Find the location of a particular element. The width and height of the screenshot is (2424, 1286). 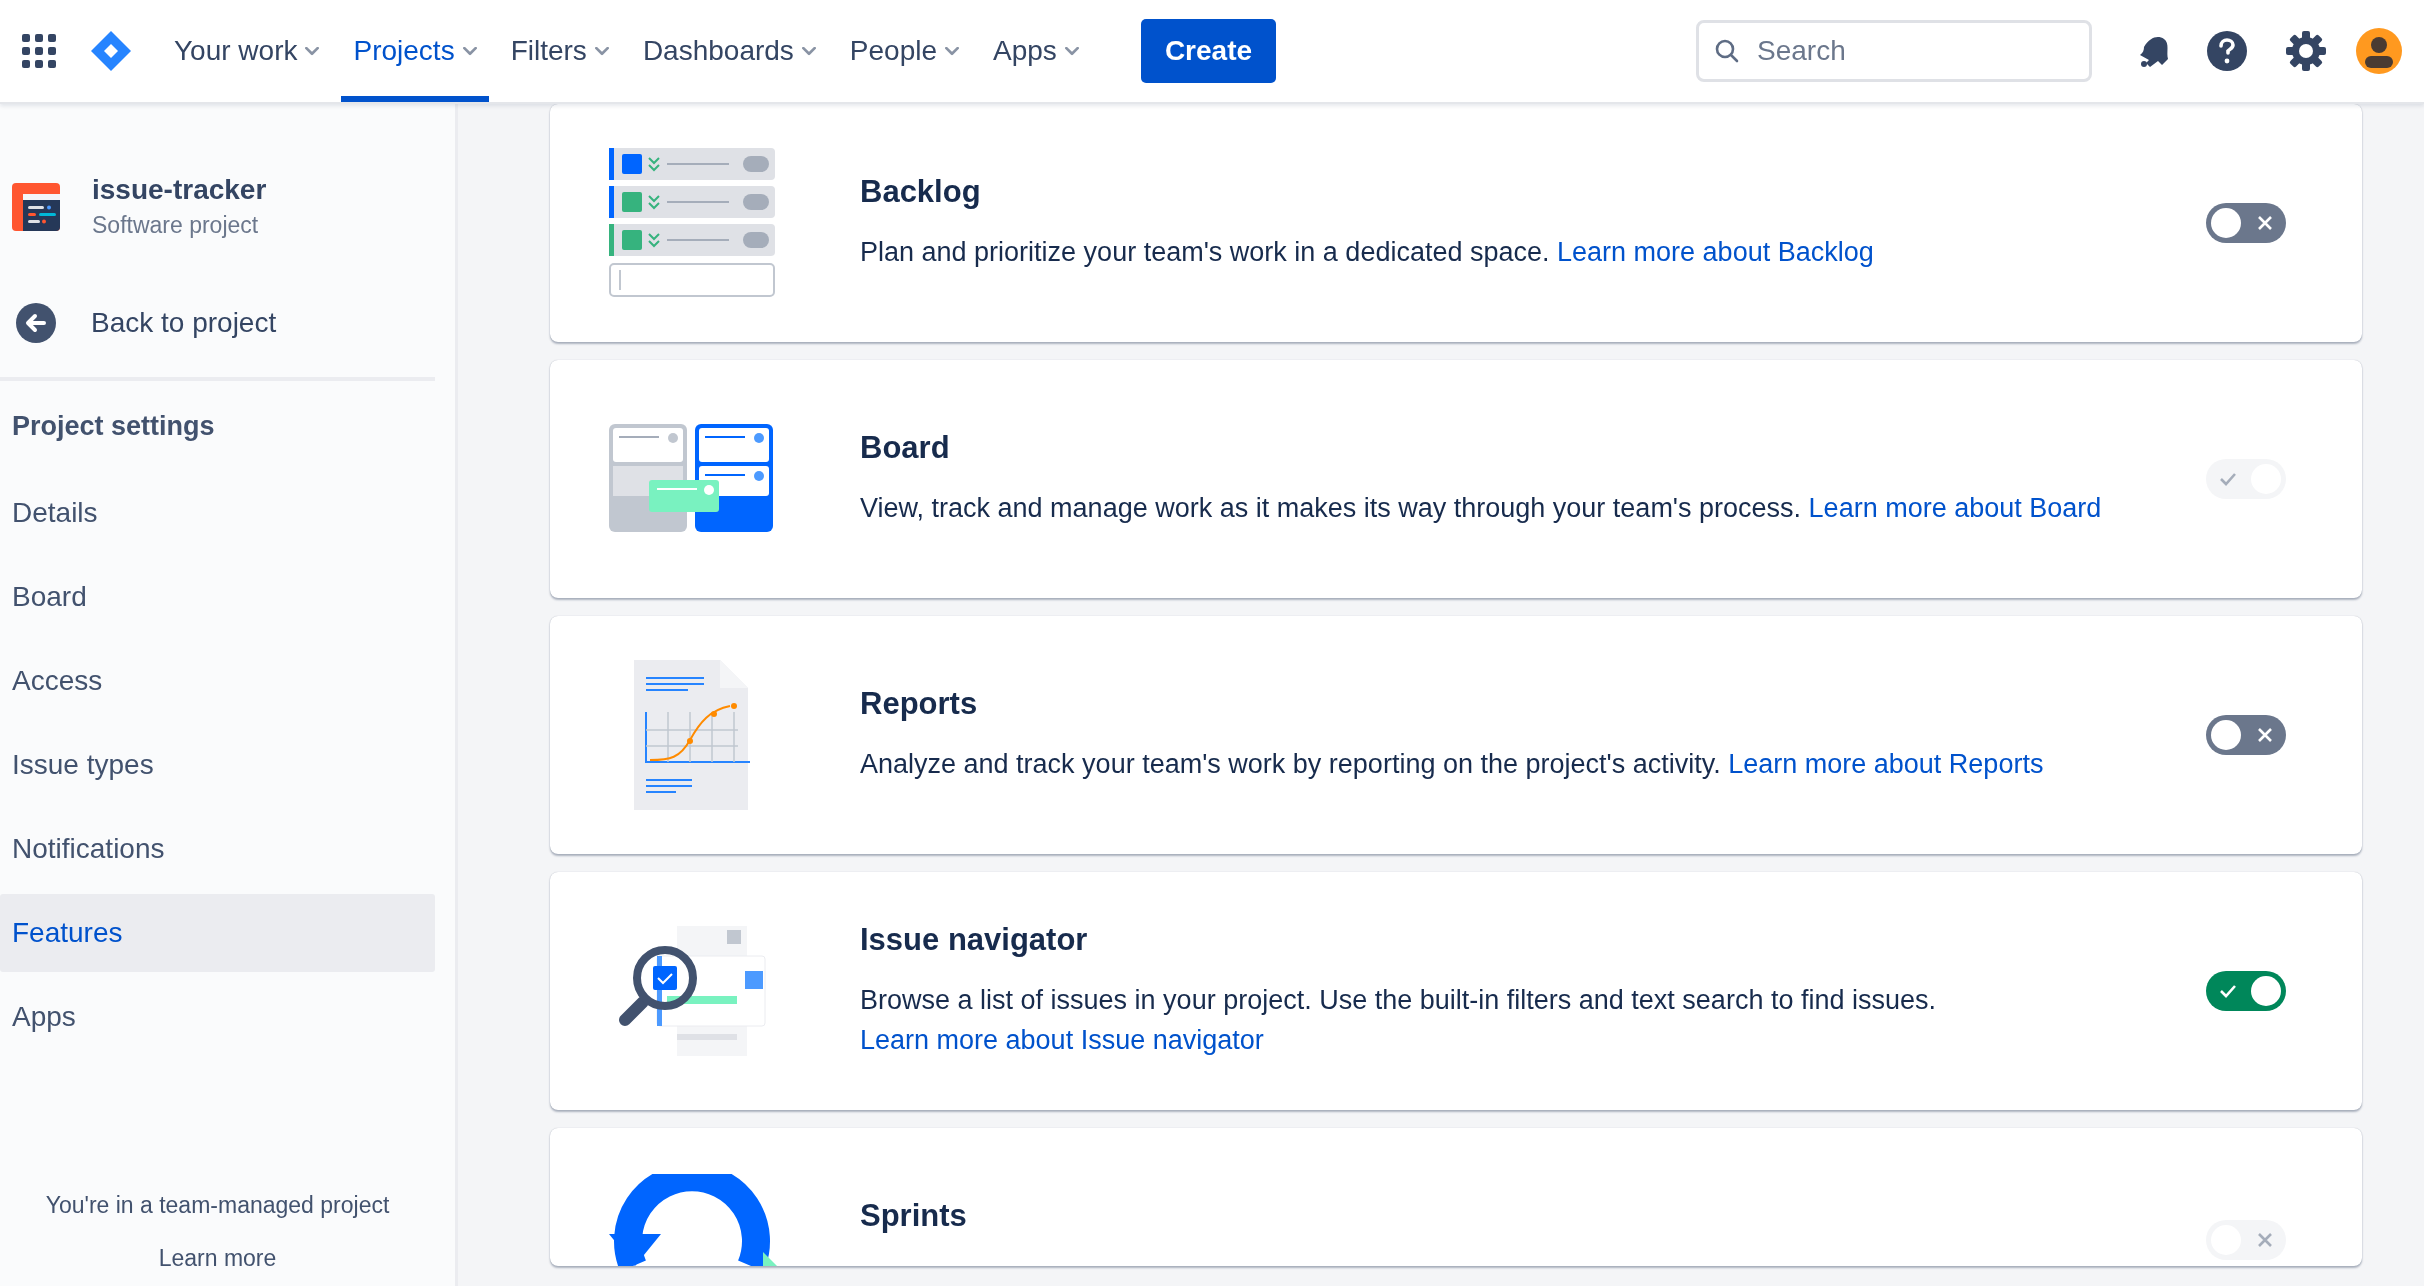

avatar-icon is located at coordinates (2379, 51).